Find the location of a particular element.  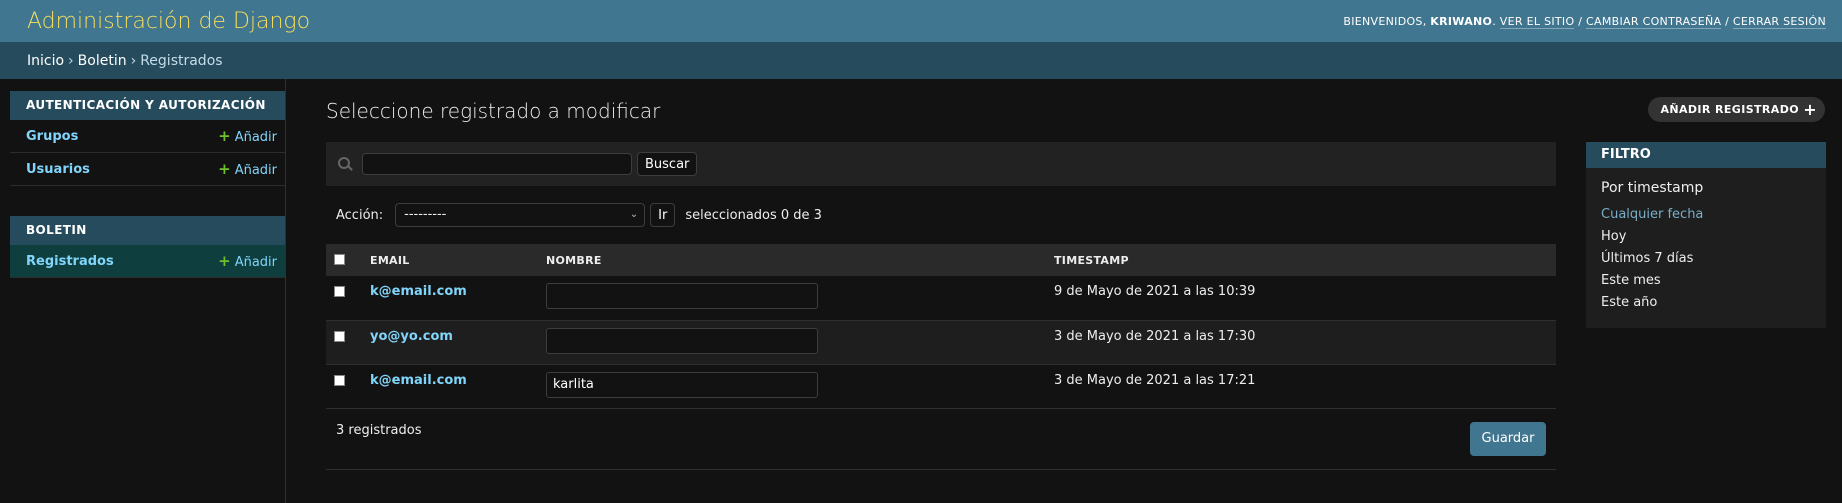

usuarios-link: Usuarios is located at coordinates (58, 169).